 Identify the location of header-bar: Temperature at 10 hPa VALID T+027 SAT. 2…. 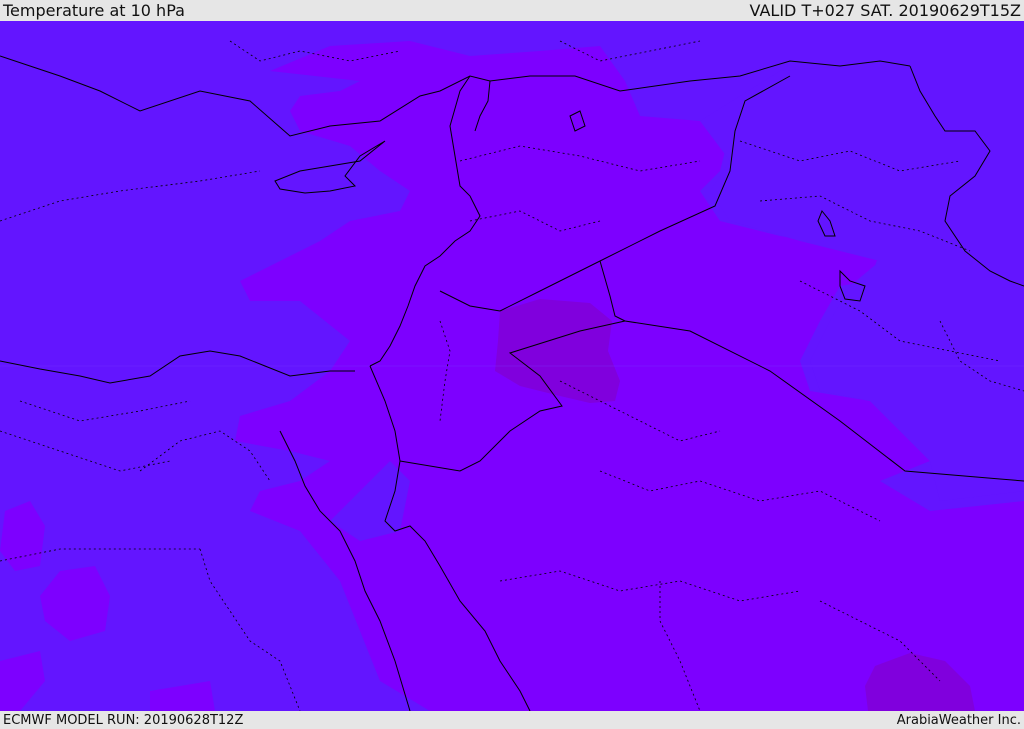
(512, 10).